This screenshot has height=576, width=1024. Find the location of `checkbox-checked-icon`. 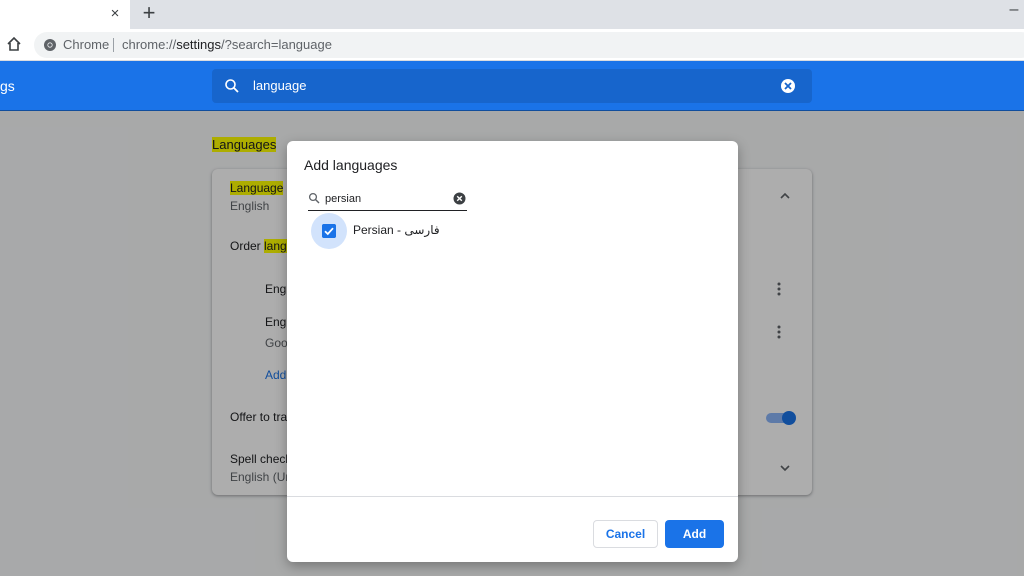

checkbox-checked-icon is located at coordinates (329, 231).